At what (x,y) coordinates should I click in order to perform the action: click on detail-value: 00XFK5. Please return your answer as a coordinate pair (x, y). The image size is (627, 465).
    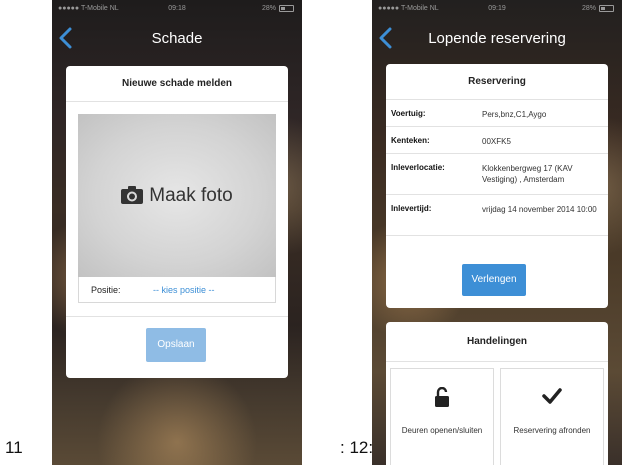
    Looking at the image, I should click on (496, 141).